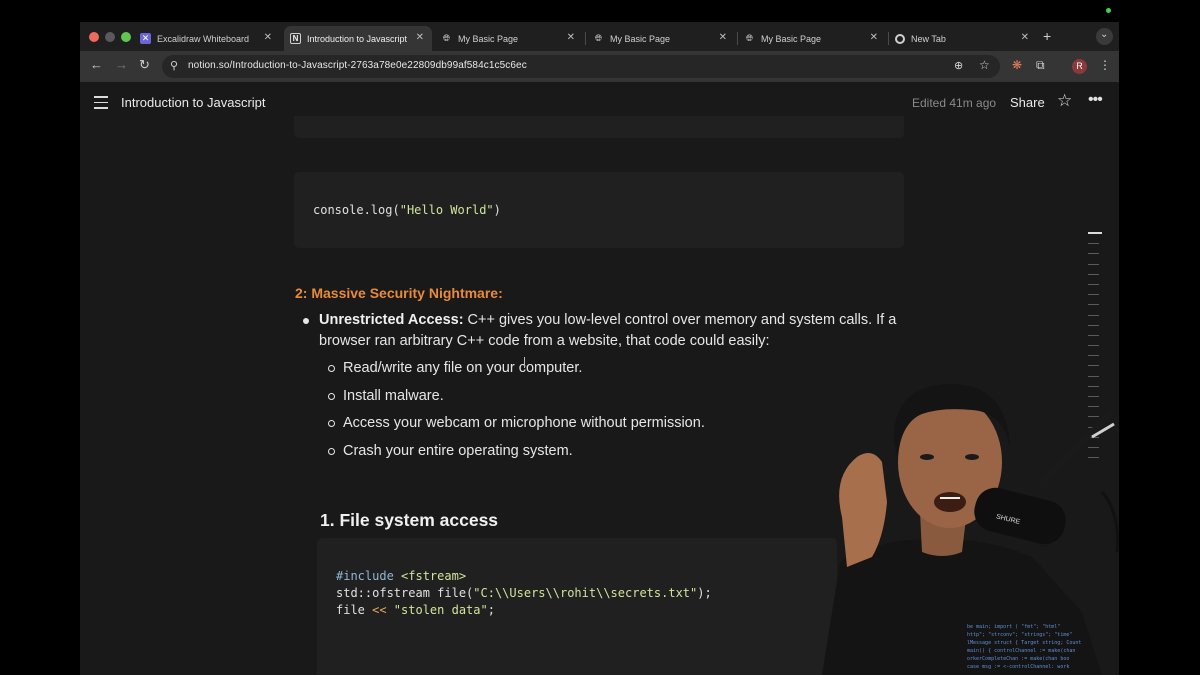 The image size is (1200, 675). Describe the element at coordinates (585, 38) in the screenshot. I see `tab-divider` at that location.